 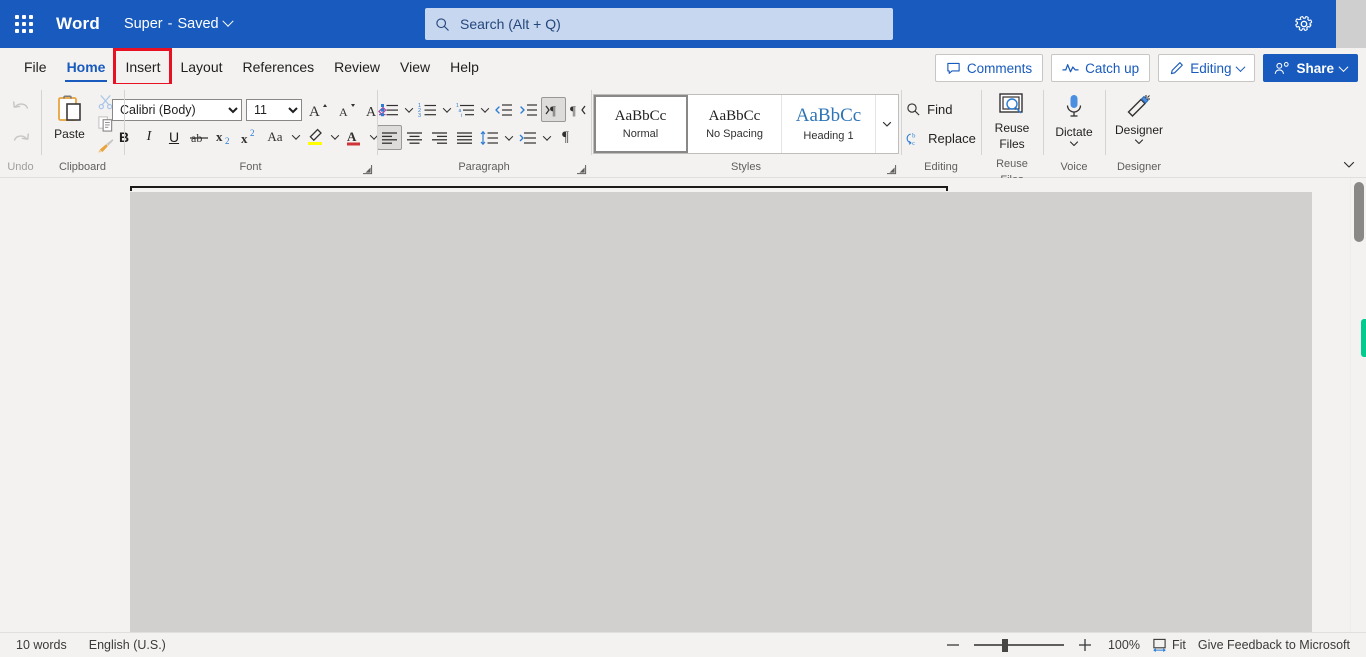 I want to click on underline-button: U, so click(x=174, y=137).